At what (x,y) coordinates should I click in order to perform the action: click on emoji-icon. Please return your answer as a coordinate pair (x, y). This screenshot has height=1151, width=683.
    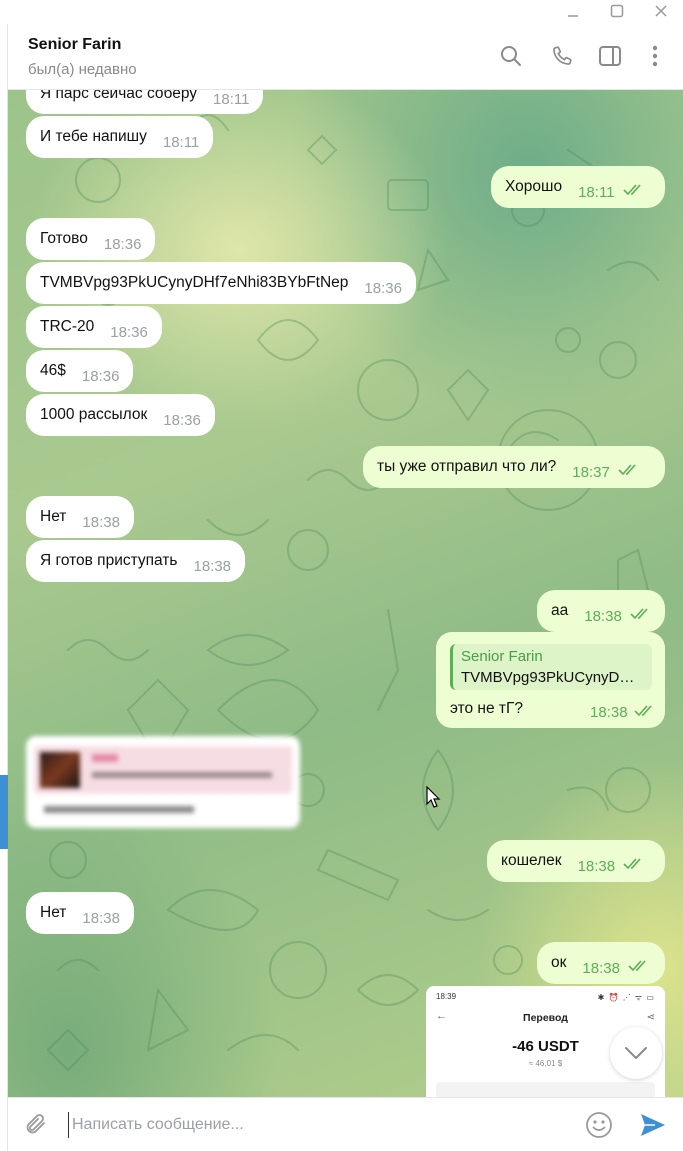
    Looking at the image, I should click on (599, 1125).